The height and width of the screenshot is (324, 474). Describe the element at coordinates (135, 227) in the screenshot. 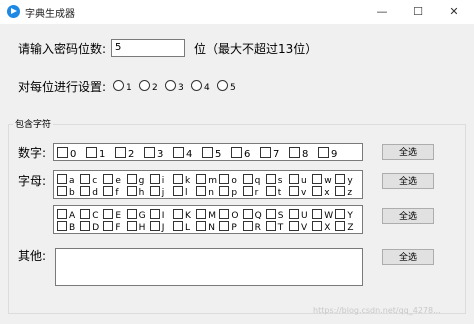

I see `uppercase-checkbox: H` at that location.